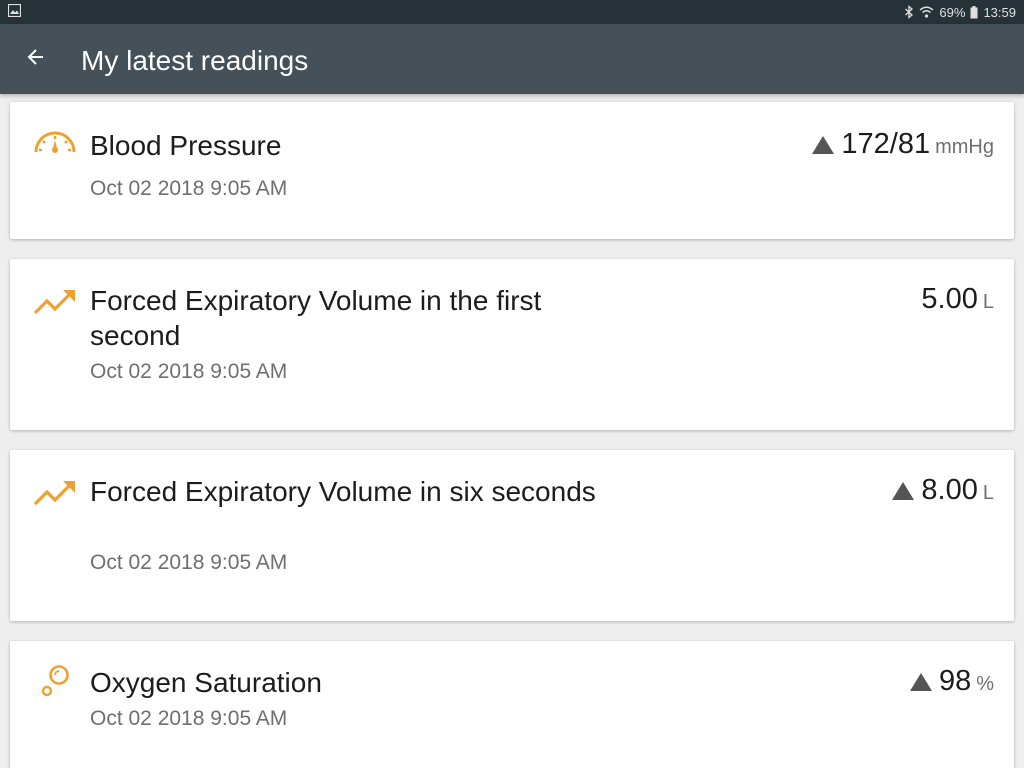 The width and height of the screenshot is (1024, 768). I want to click on reading-title: Oxygen Saturation, so click(206, 682).